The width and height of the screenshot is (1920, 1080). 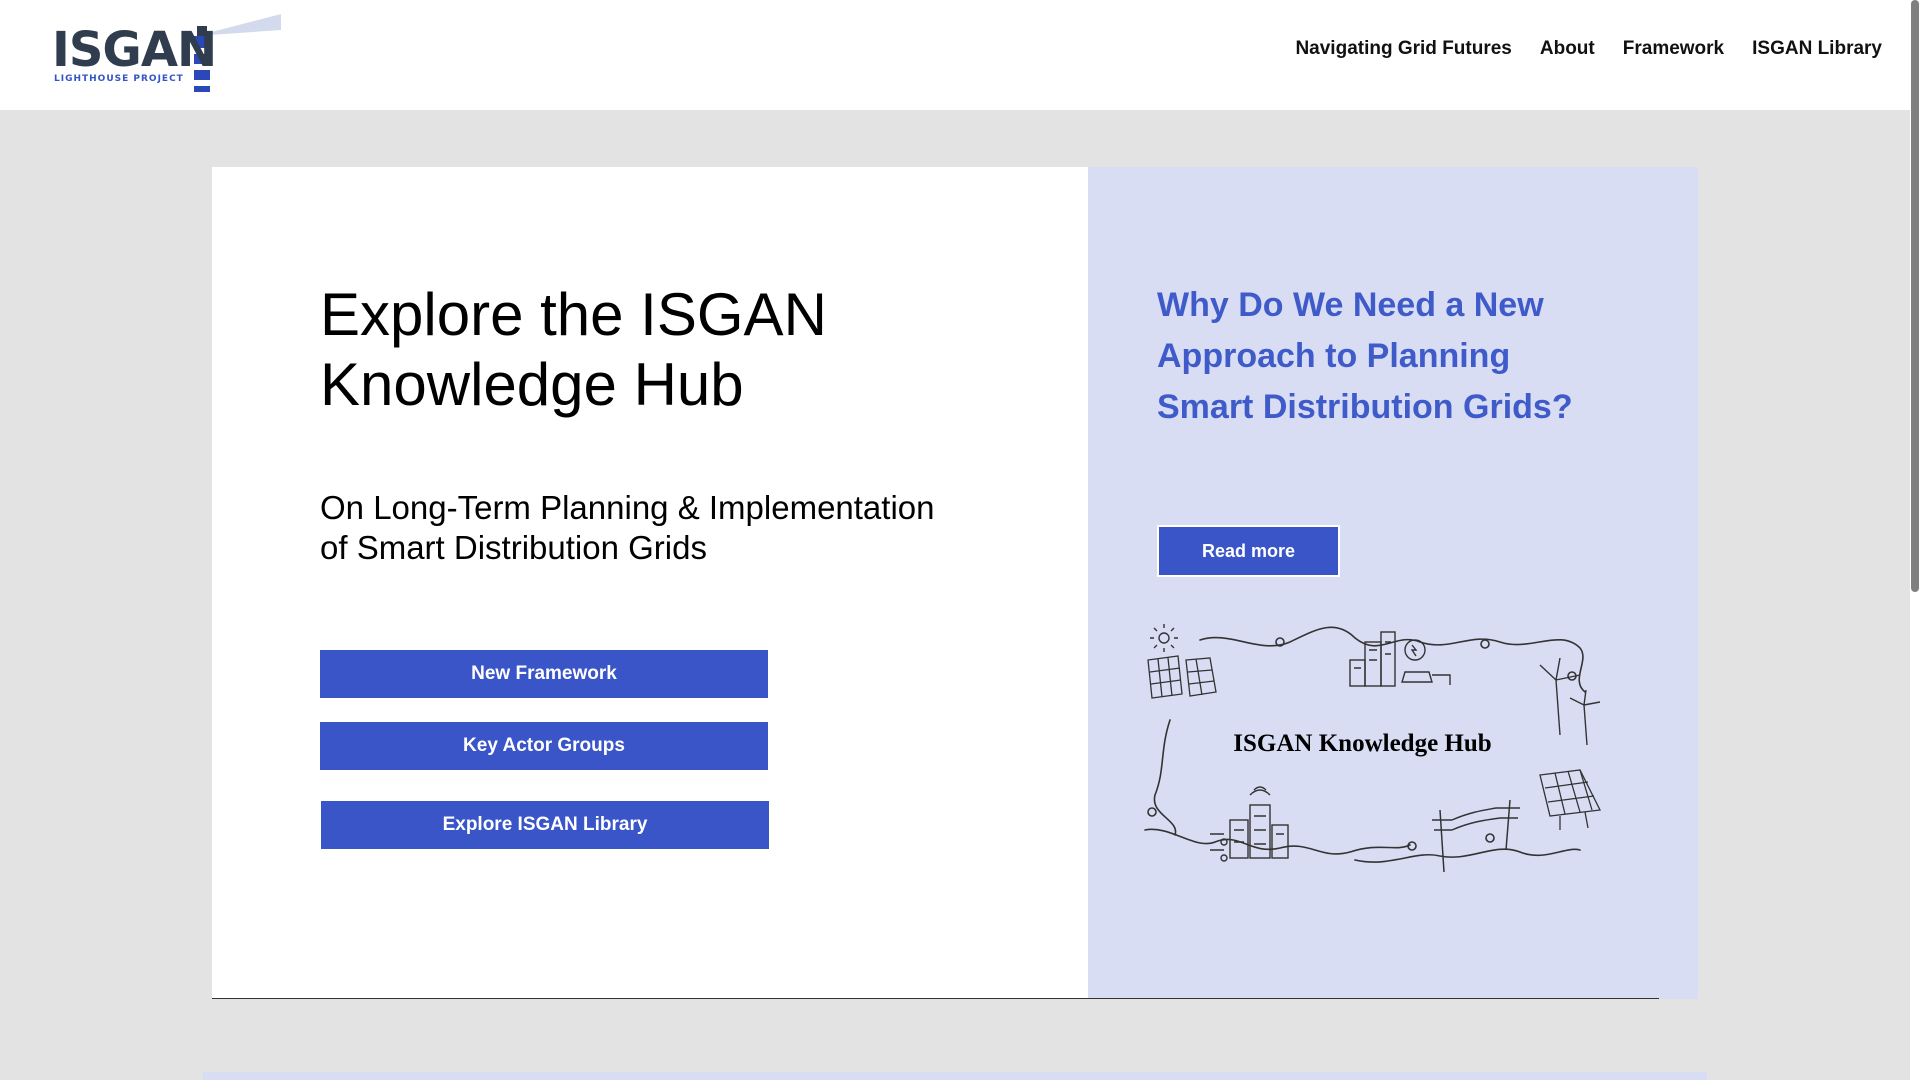 What do you see at coordinates (1567, 49) in the screenshot?
I see `nav-about: About` at bounding box center [1567, 49].